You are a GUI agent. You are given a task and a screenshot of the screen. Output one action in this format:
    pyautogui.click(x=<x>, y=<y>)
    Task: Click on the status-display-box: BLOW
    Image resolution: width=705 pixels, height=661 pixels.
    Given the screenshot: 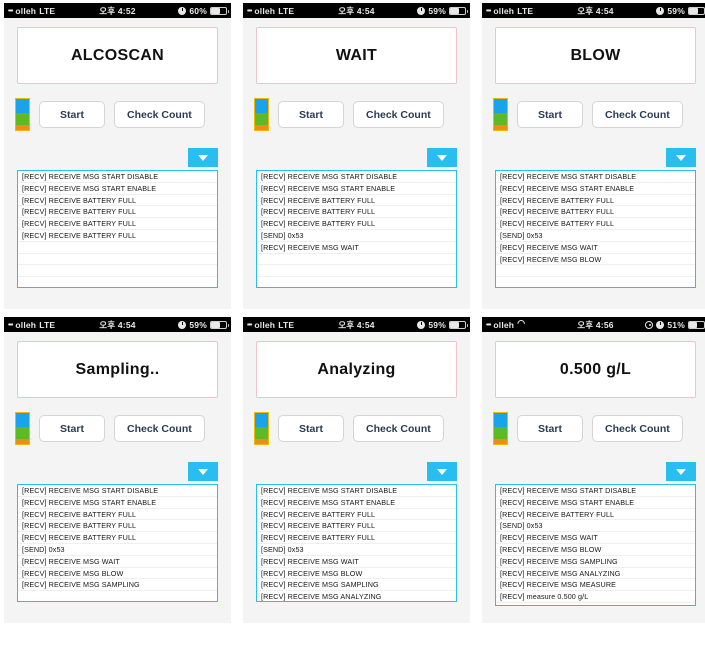 What is the action you would take?
    pyautogui.click(x=595, y=55)
    